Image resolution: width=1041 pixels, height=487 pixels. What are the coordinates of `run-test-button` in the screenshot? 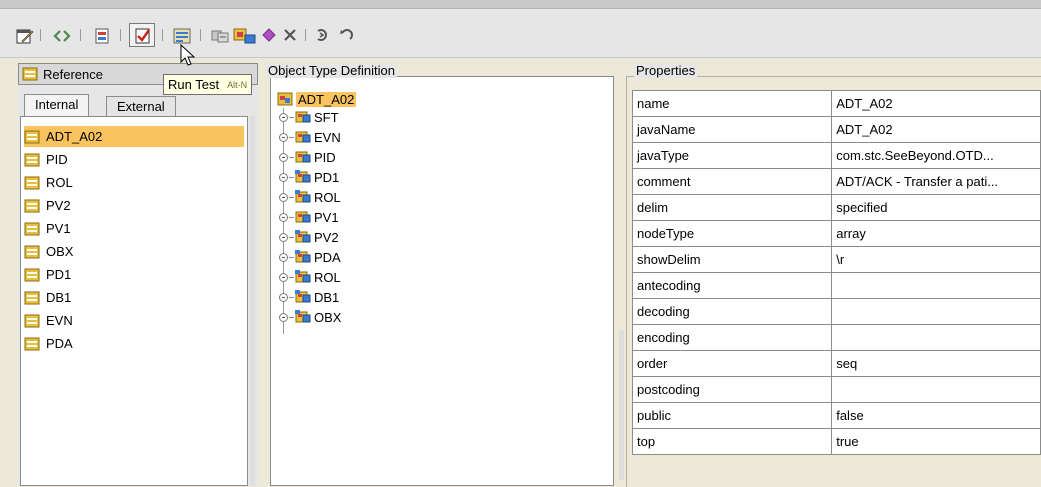 It's located at (142, 35).